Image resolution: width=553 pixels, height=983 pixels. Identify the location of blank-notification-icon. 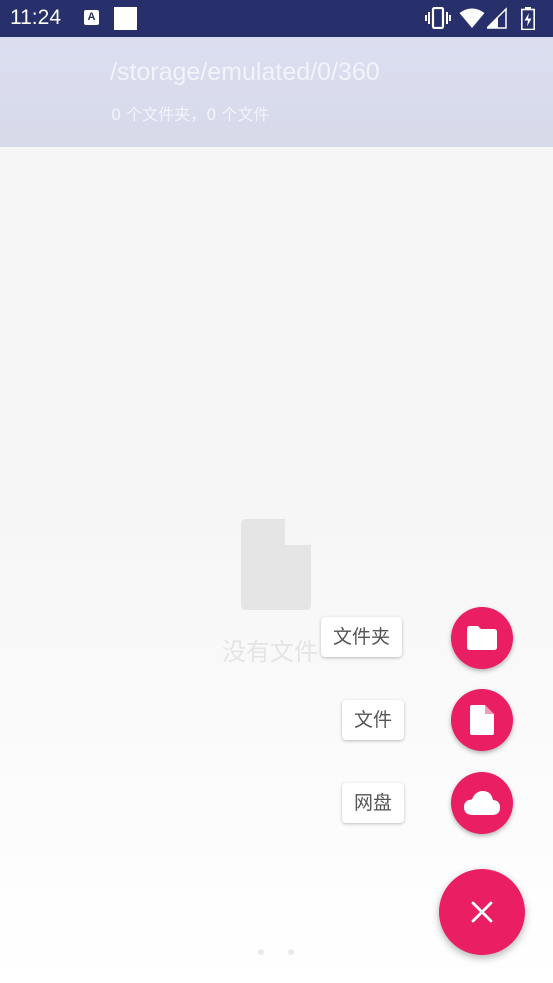
(125, 18).